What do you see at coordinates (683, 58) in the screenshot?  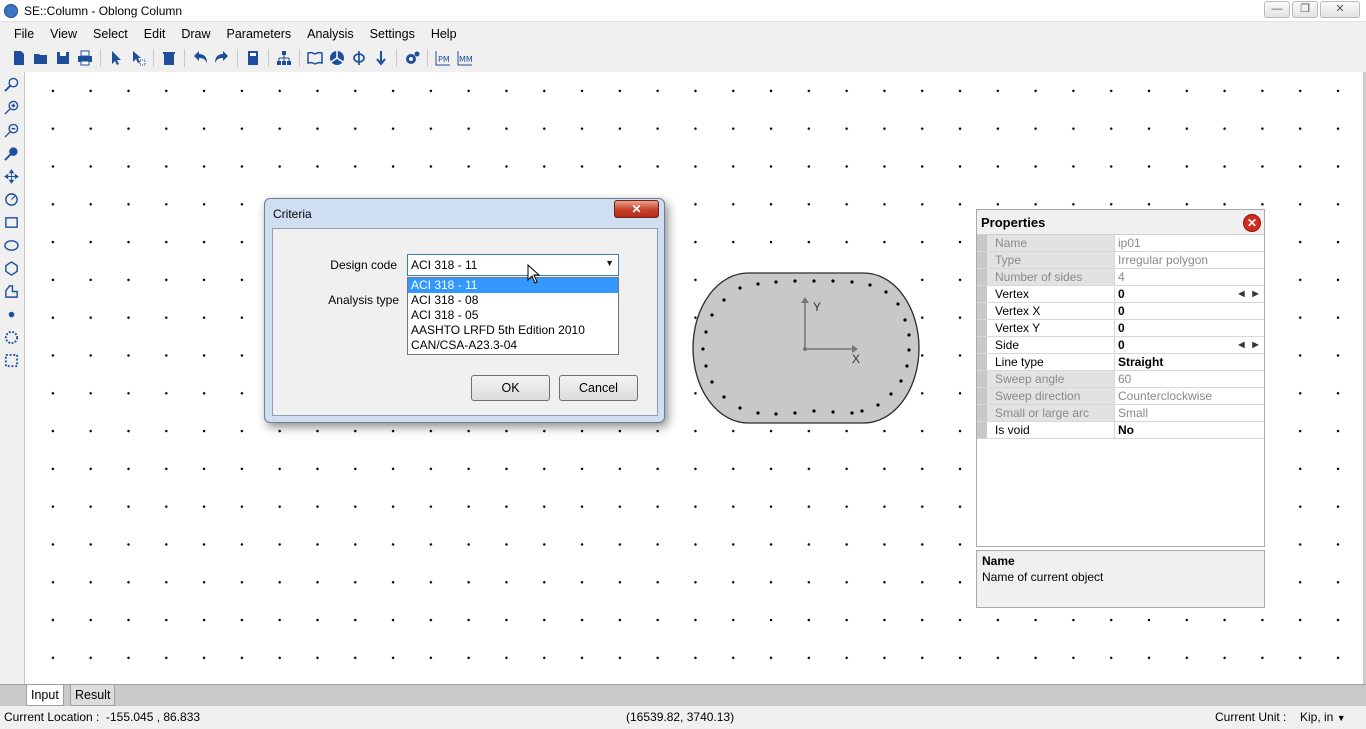 I see `toolbar: PM MM` at bounding box center [683, 58].